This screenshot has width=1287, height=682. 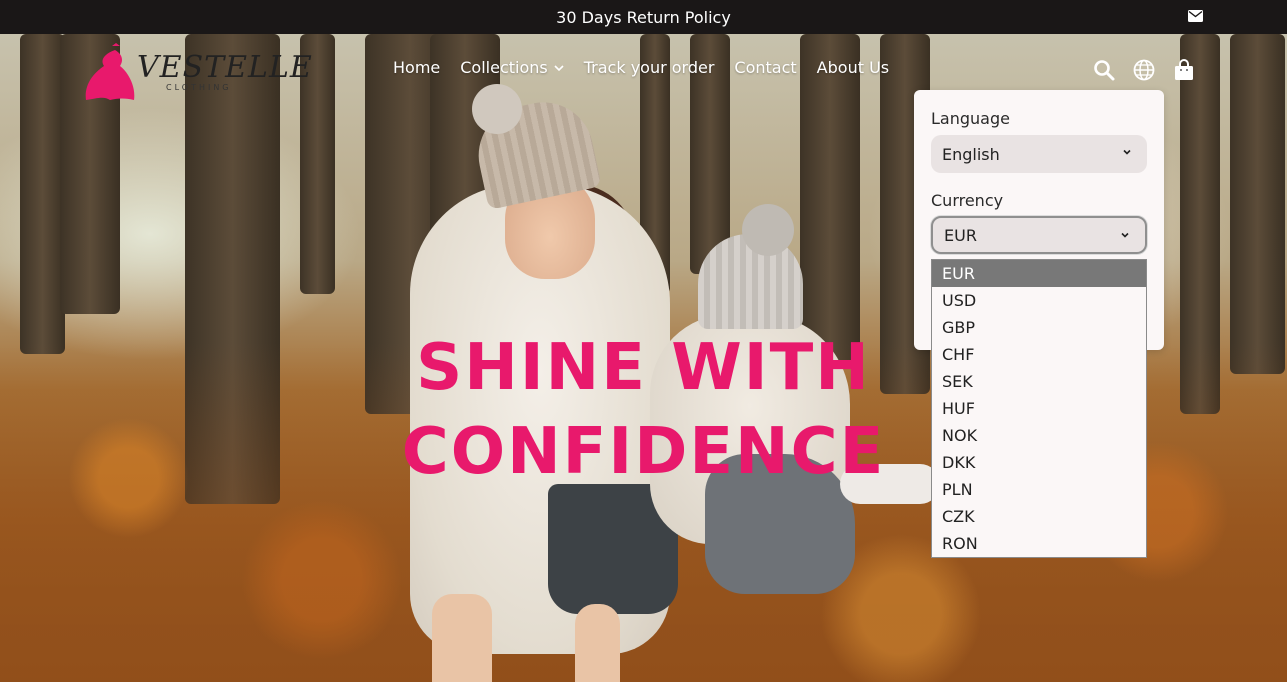 I want to click on nav-contact-label: Contact, so click(x=765, y=67).